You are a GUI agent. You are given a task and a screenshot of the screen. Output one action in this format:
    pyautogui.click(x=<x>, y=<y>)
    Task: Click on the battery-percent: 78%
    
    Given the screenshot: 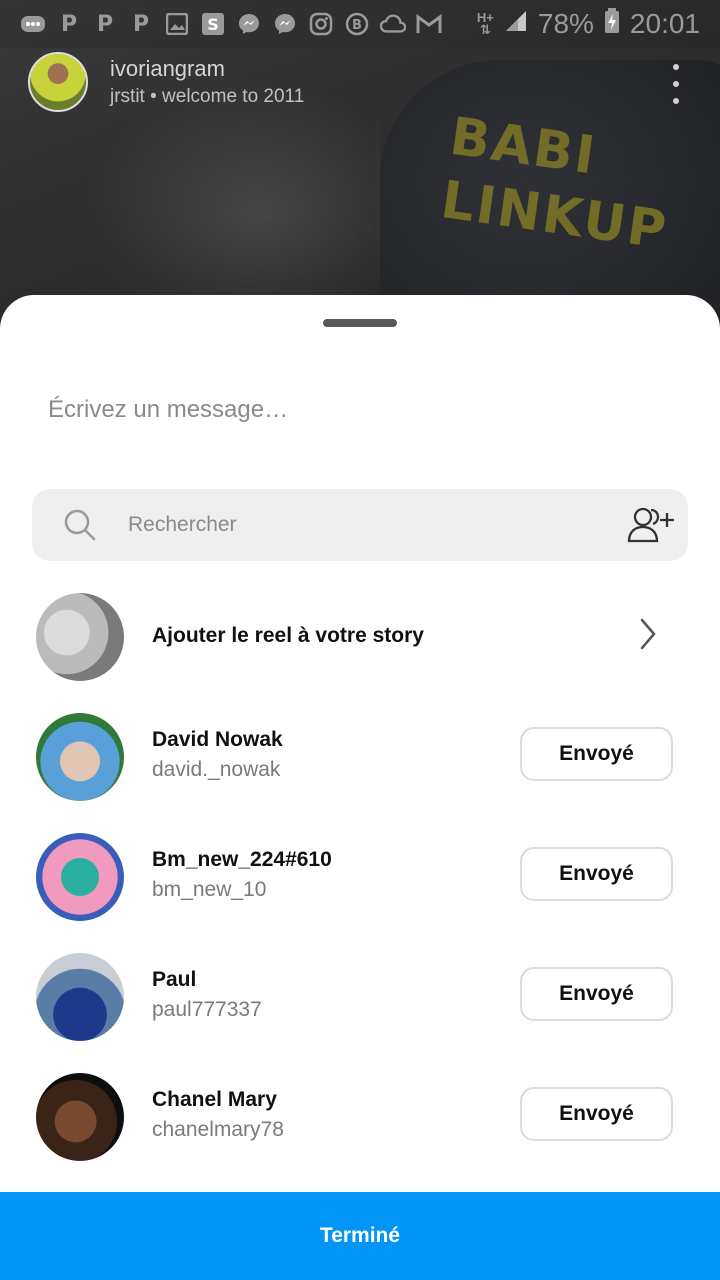 What is the action you would take?
    pyautogui.click(x=565, y=23)
    